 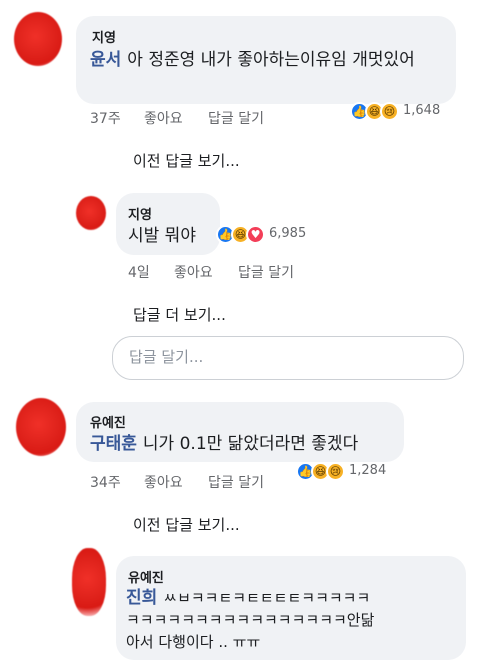 I want to click on comment-bubble: 유예진 구태훈 니가 0.1만 닮았더라면 좋겠다, so click(x=240, y=432).